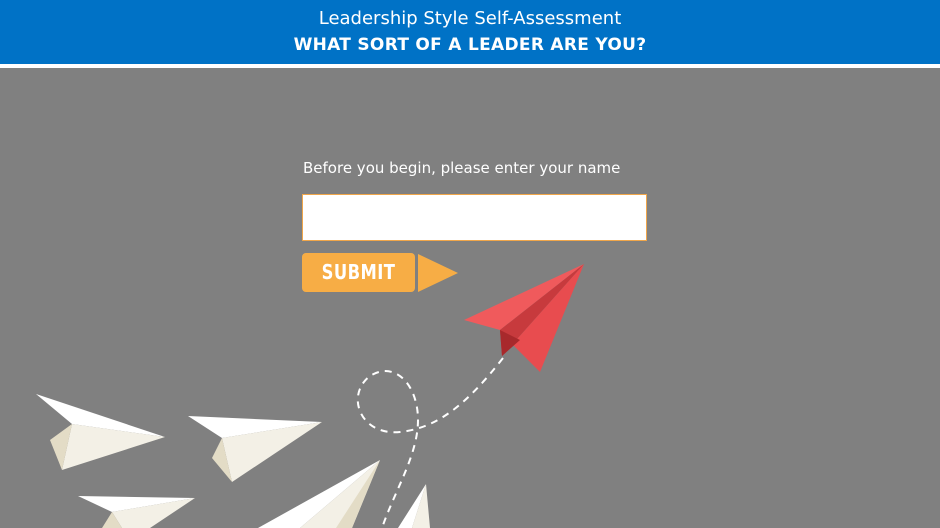 This screenshot has width=940, height=528. What do you see at coordinates (462, 168) in the screenshot?
I see `name-prompt: Before you begin, please enter your name` at bounding box center [462, 168].